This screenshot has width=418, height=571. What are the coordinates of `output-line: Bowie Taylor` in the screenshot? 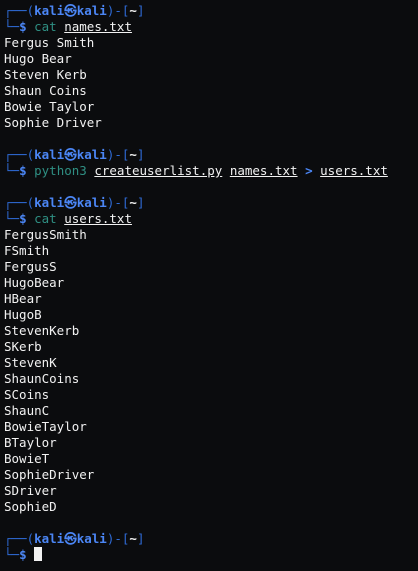 It's located at (49, 106).